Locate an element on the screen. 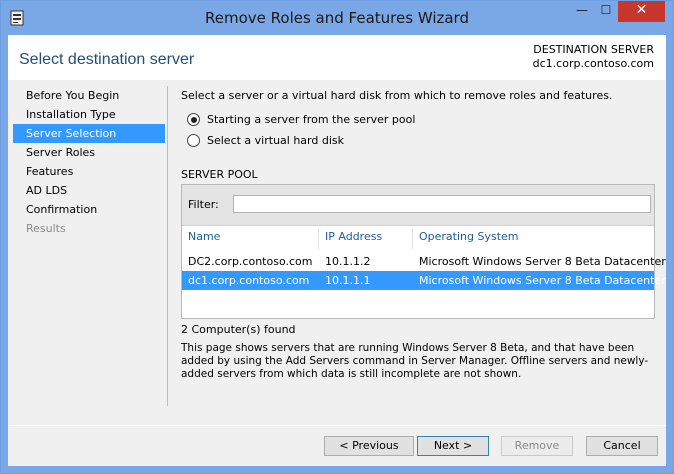  server-pool-label: SERVER POOL is located at coordinates (219, 174).